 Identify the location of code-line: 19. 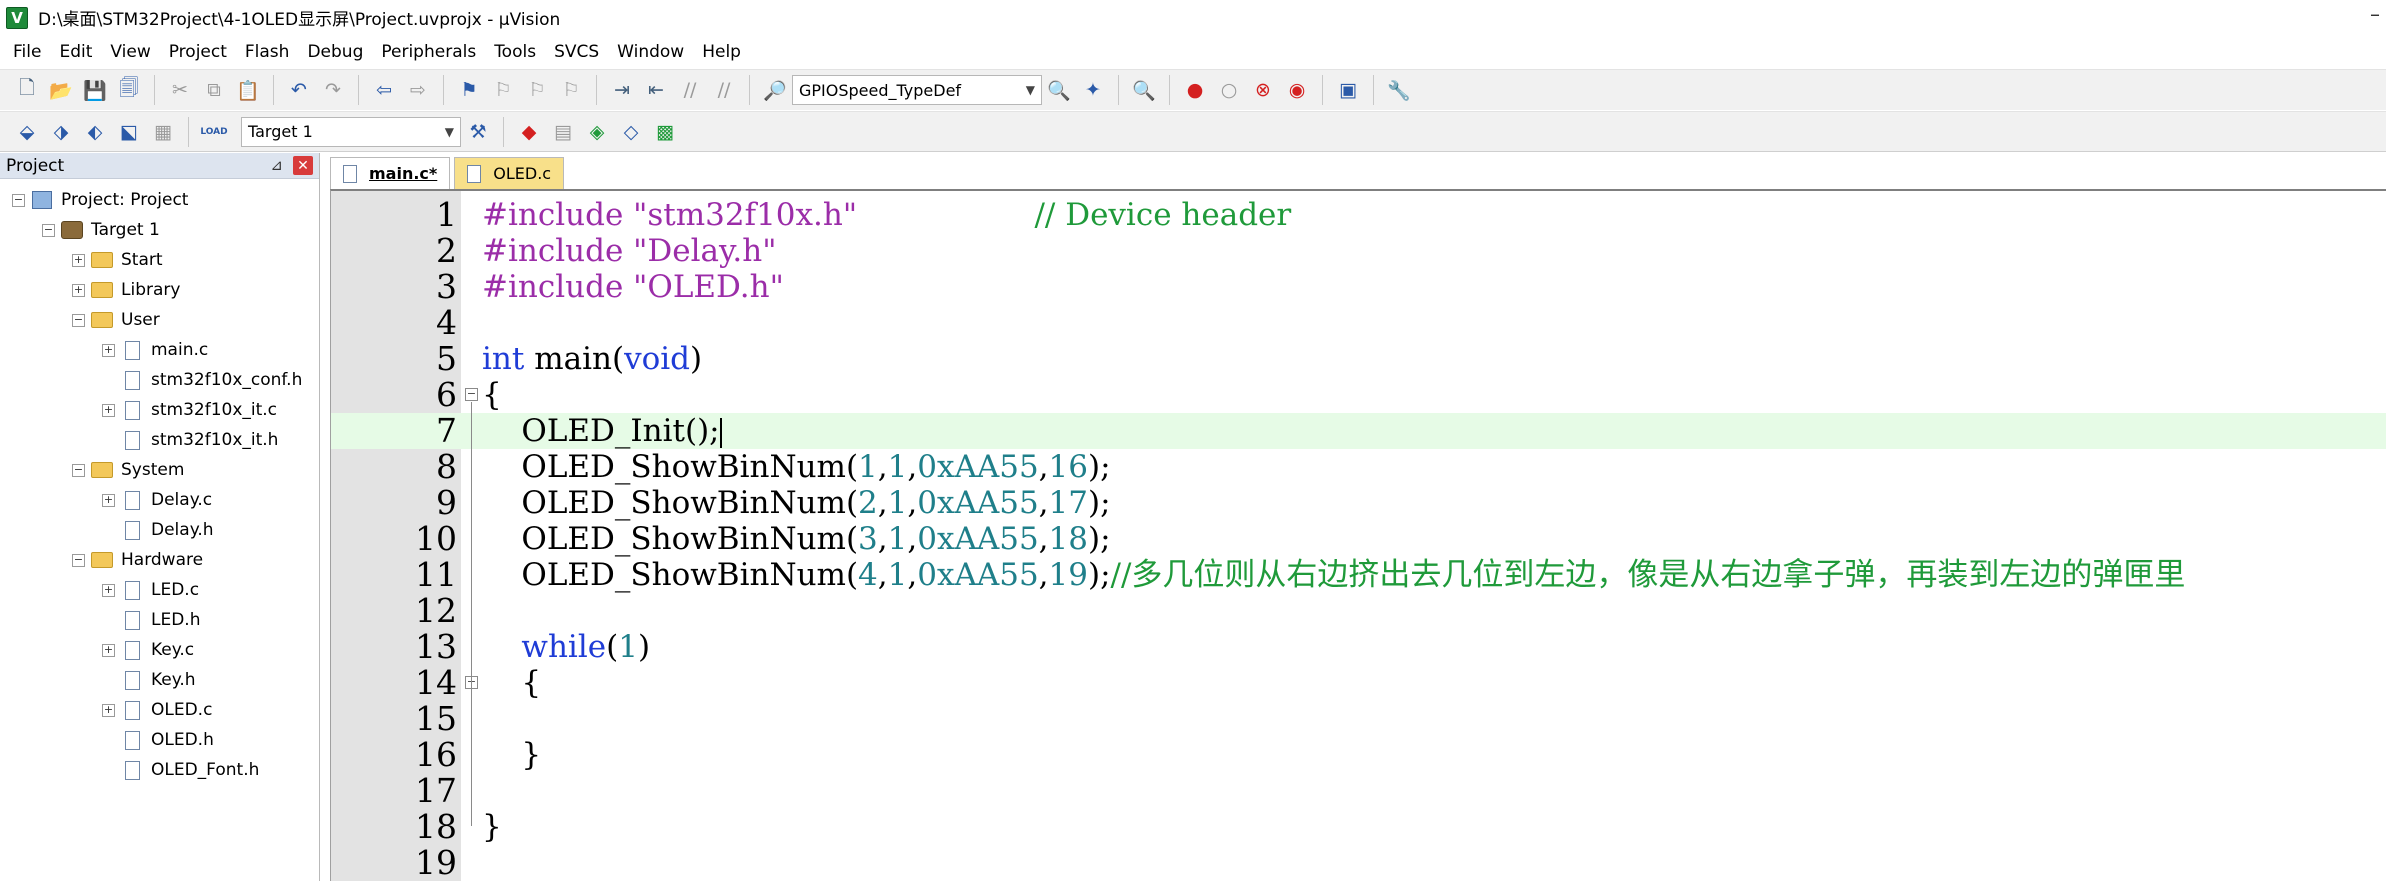
(1358, 863).